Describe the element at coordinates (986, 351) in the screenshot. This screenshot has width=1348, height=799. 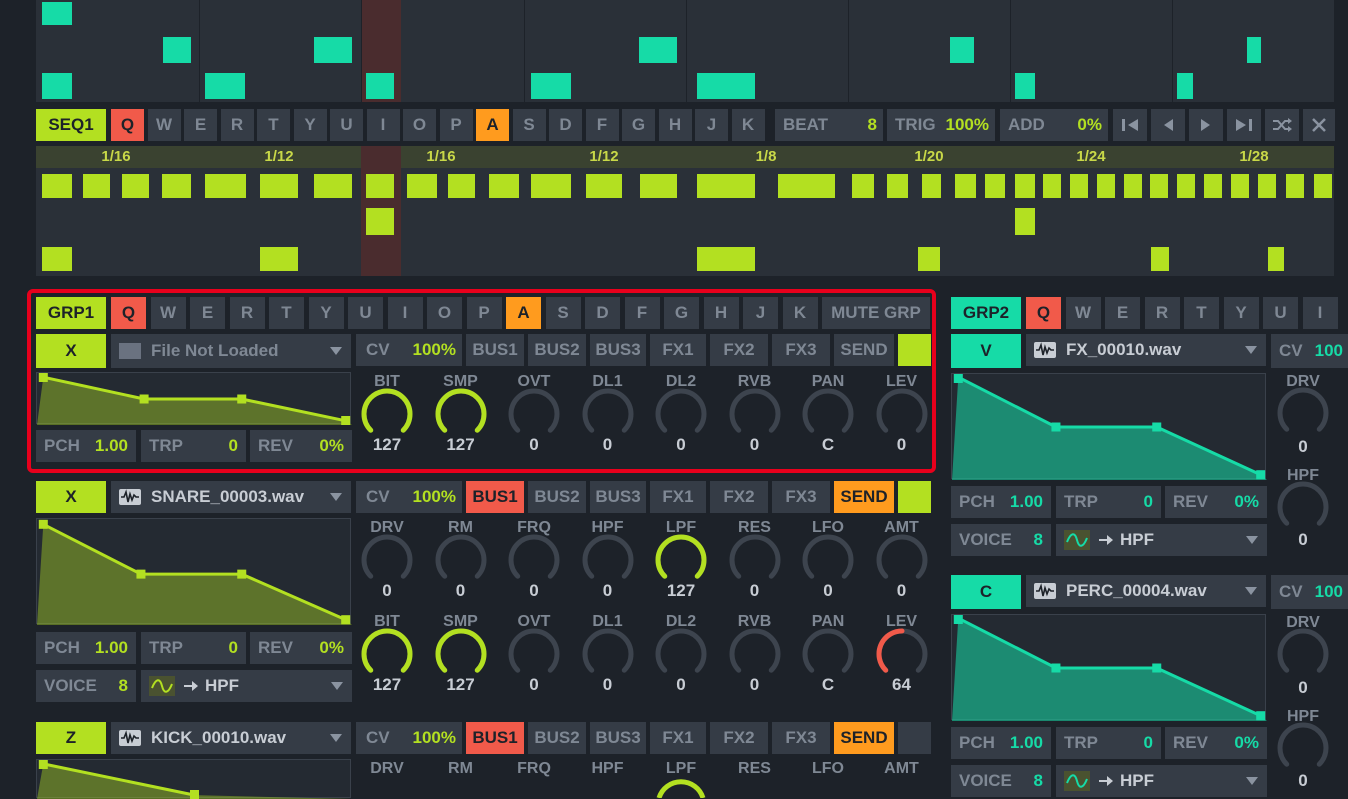
I see `track-key-button: V` at that location.